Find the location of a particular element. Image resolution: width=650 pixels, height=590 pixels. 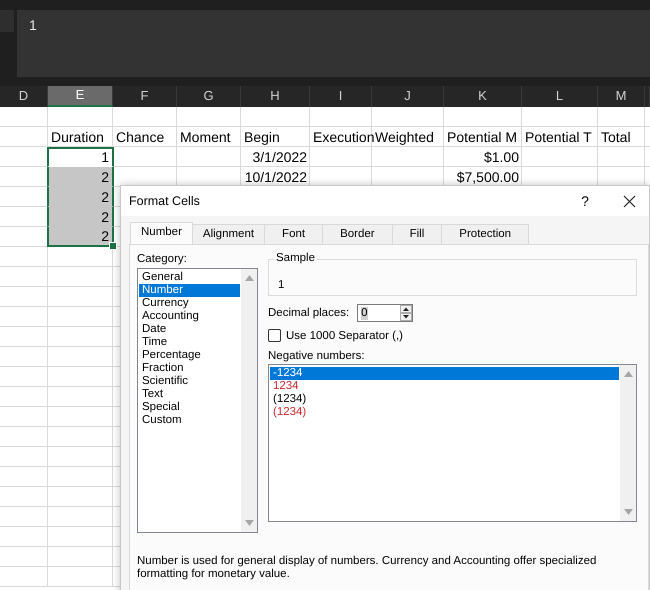

cell-text: 1 is located at coordinates (105, 157).